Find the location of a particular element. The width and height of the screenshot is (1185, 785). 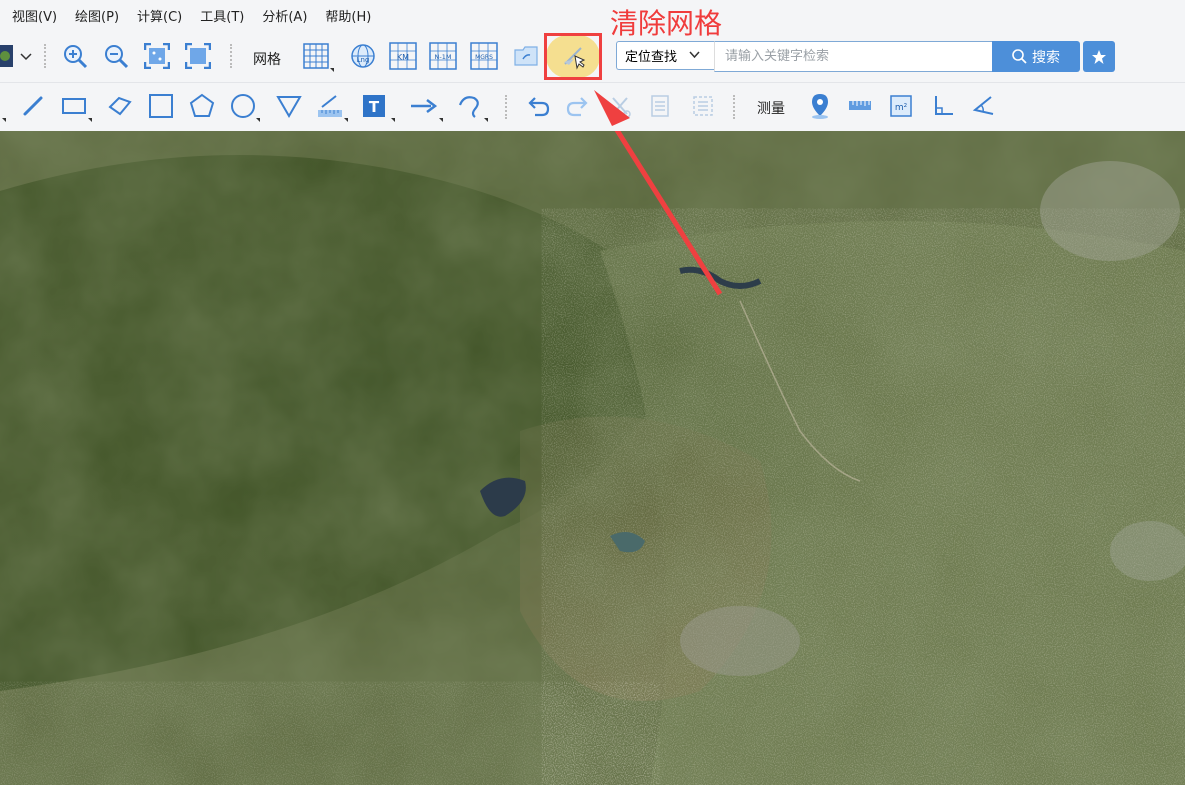

mgrs-grid-text: MGRS is located at coordinates (484, 57).